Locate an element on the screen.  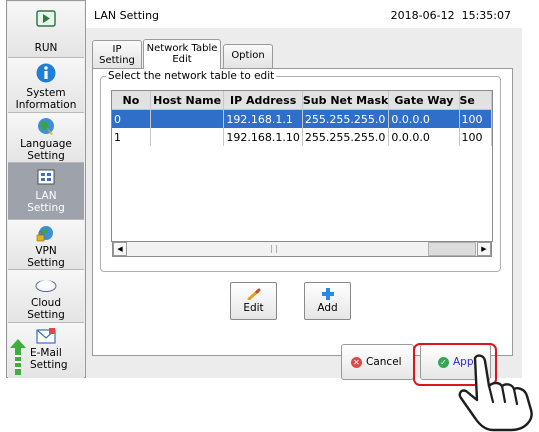
sidebar-item-label: E-Mail Setting is located at coordinates (49, 359).